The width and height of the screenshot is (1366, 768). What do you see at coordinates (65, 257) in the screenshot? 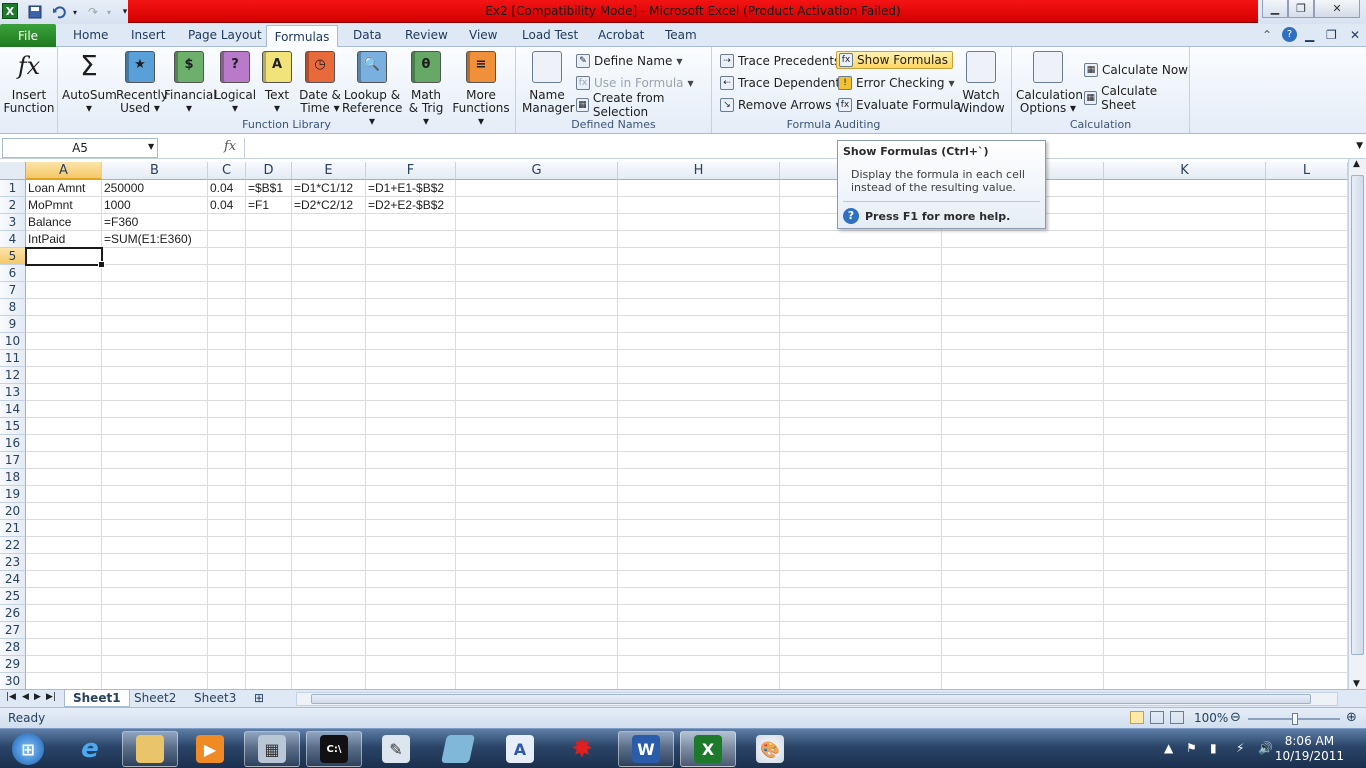
I see `active-cell-a5` at bounding box center [65, 257].